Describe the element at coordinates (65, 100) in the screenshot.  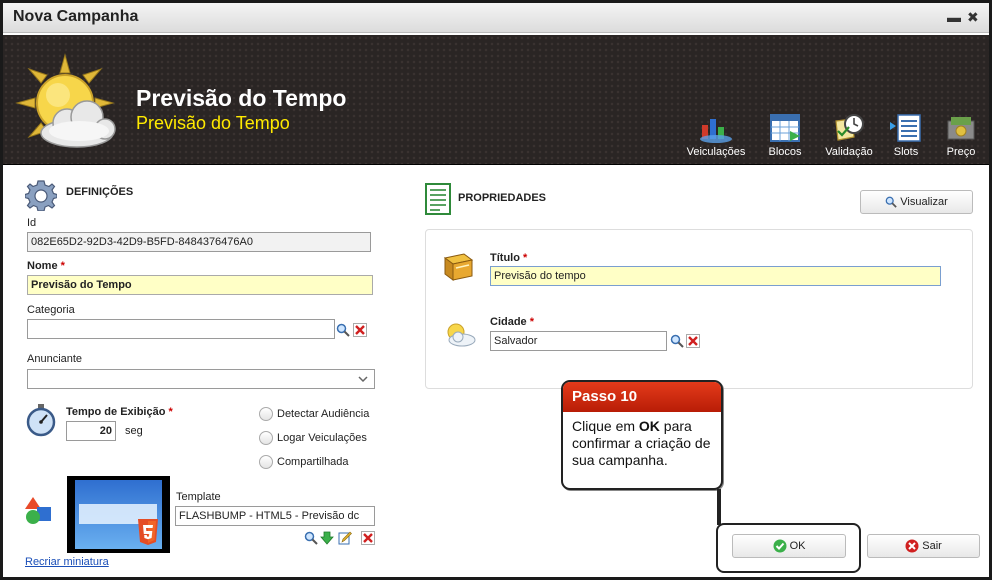
I see `weather-sun-cloud-icon` at that location.